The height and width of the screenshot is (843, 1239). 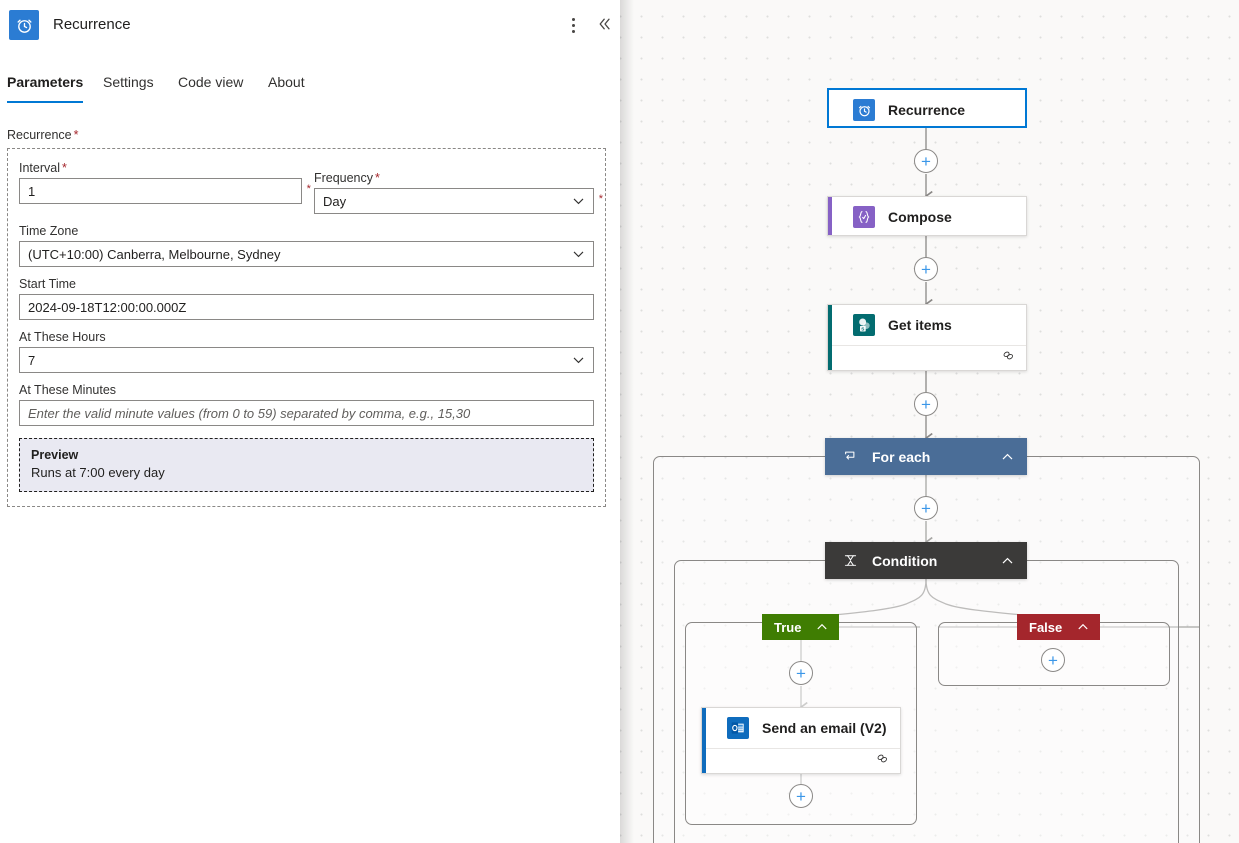 I want to click on at-these-minutes-label: At These Minutes, so click(x=68, y=390).